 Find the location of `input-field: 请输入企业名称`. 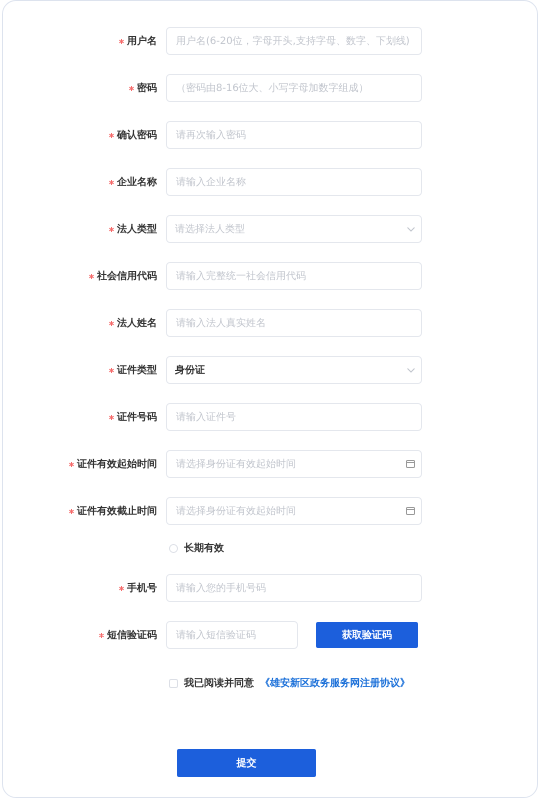

input-field: 请输入企业名称 is located at coordinates (294, 182).